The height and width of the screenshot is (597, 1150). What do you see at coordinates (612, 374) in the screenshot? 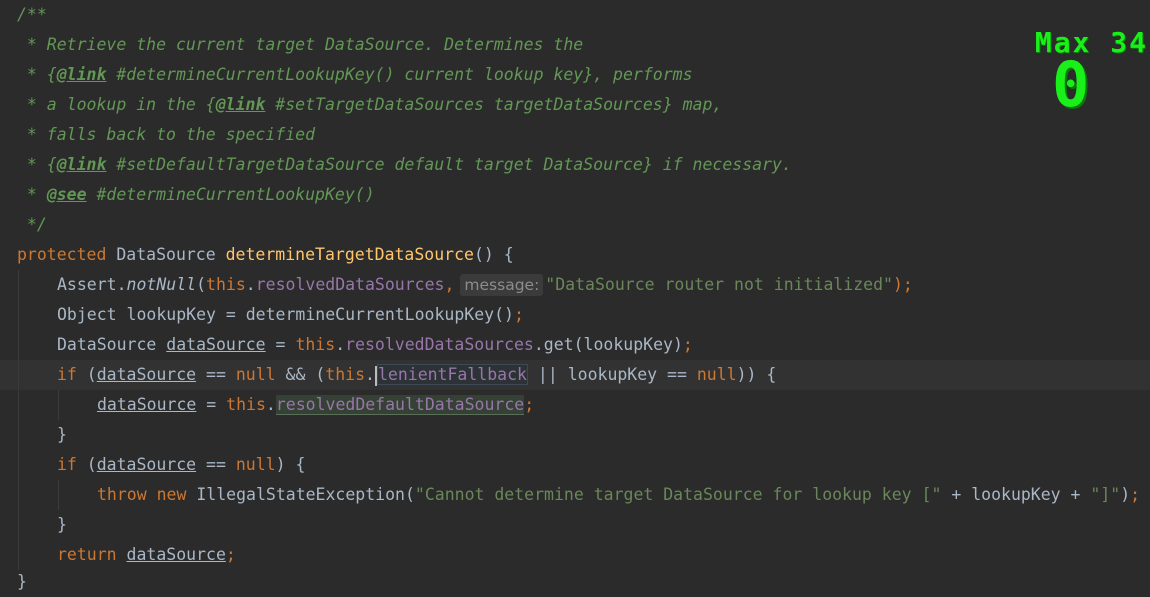
I see `operator: || lookupKey ==` at bounding box center [612, 374].